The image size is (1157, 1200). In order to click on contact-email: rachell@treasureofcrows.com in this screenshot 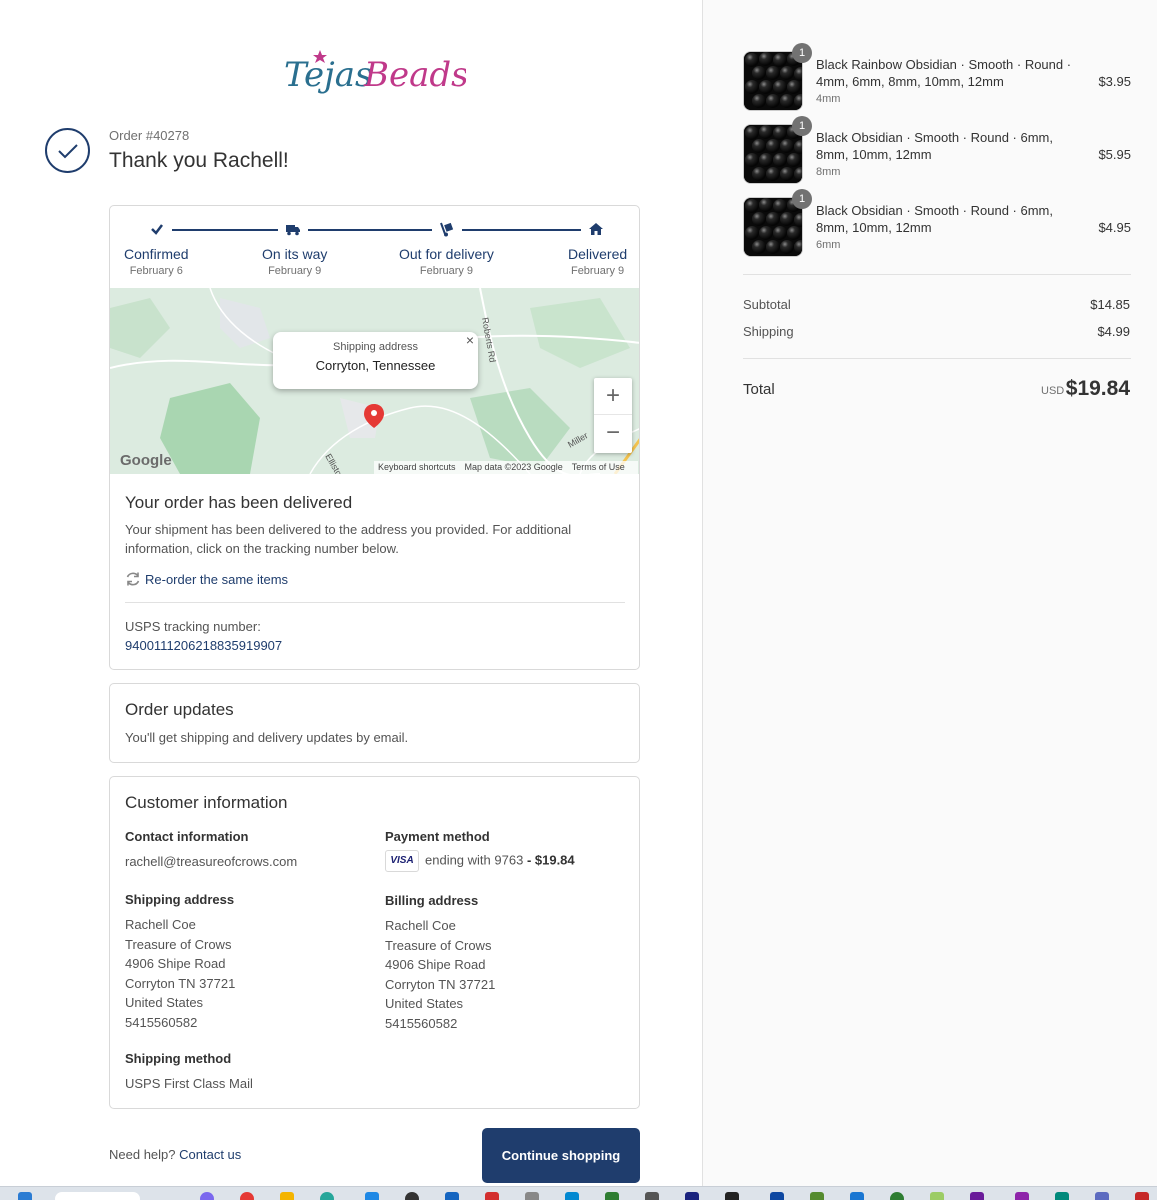, I will do `click(211, 861)`.